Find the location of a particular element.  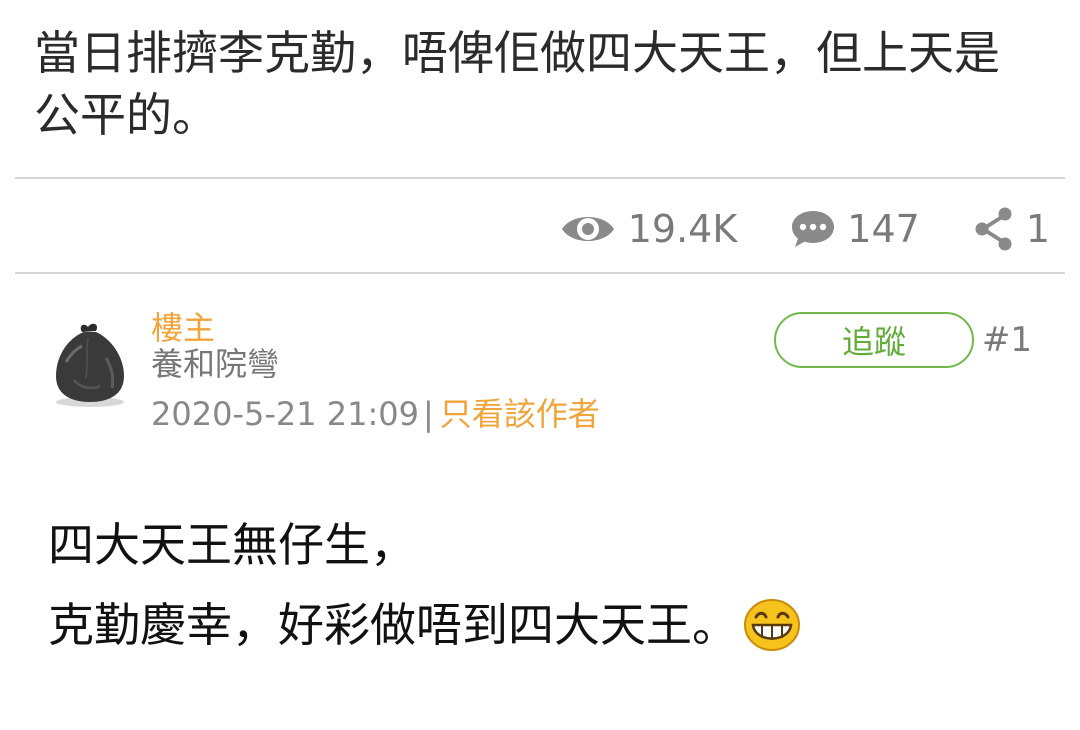

shares-stat: 1 is located at coordinates (1011, 229).